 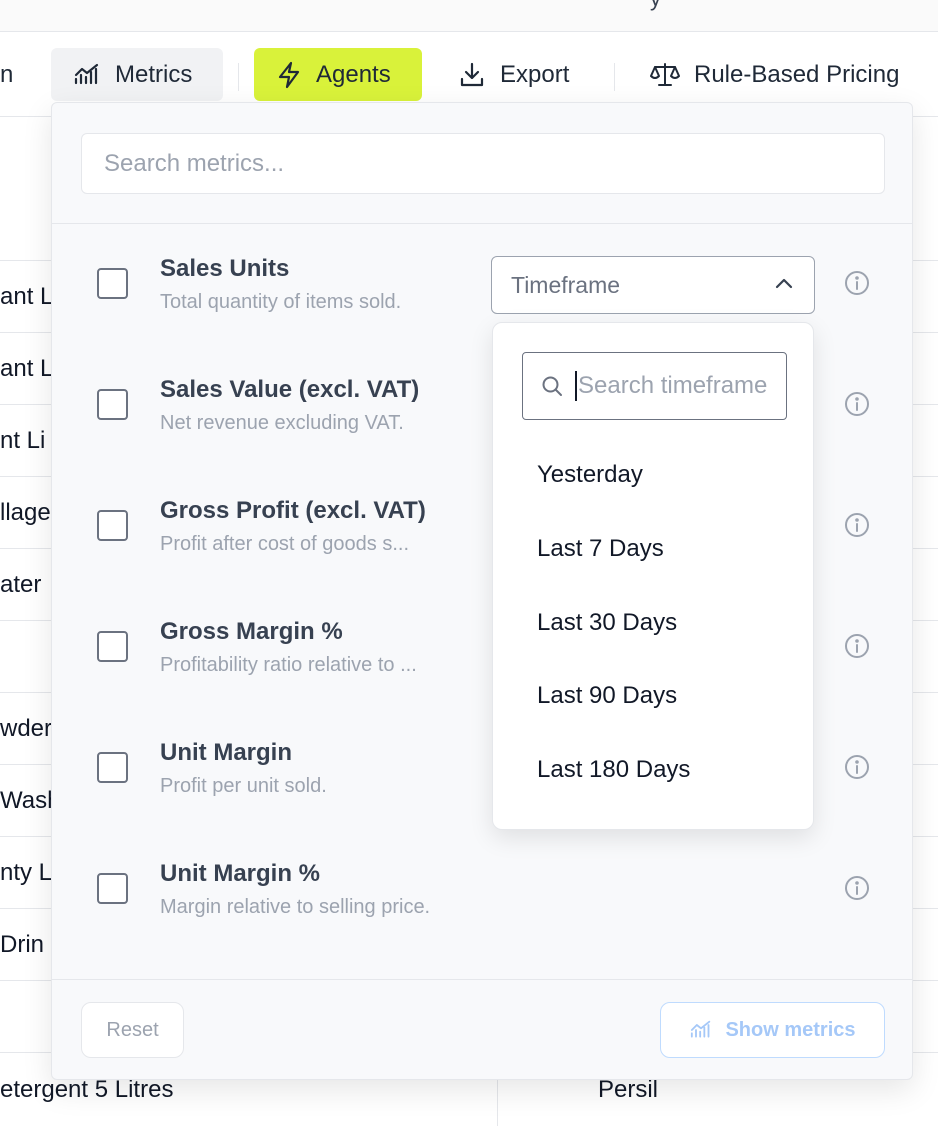 I want to click on metric-description: Net revenue excluding VAT., so click(x=282, y=423).